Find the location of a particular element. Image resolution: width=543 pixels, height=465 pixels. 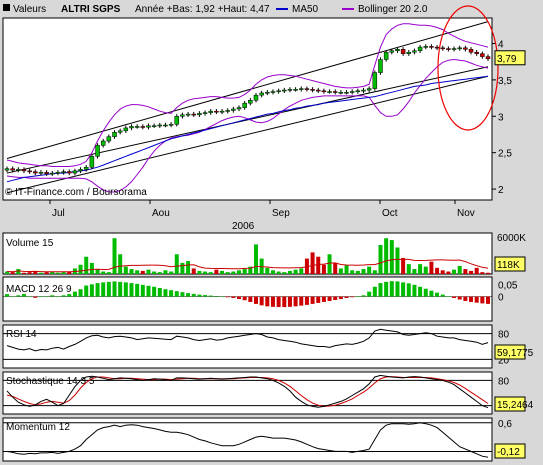

range-text: Année +Bas: 1,92 +Haut: 4,47 is located at coordinates (202, 9).